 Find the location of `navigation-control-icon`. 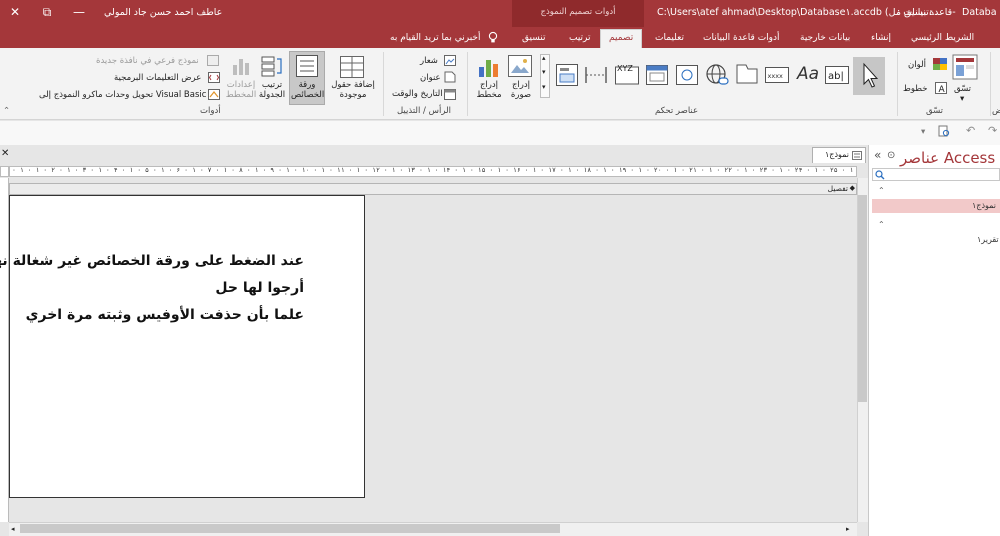

navigation-control-icon is located at coordinates (657, 75).